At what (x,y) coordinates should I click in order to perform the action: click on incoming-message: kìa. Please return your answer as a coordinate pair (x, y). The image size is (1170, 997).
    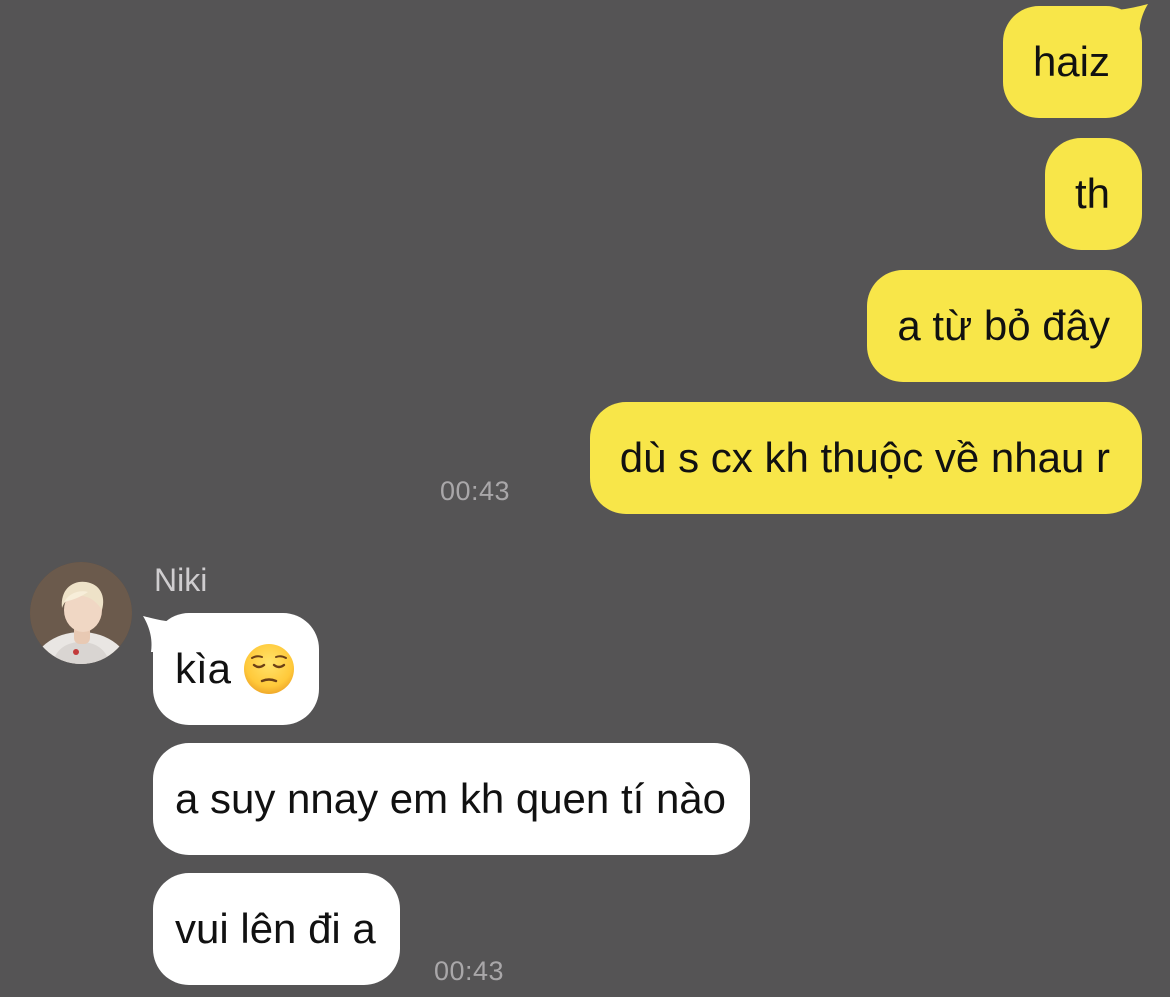
    Looking at the image, I should click on (236, 669).